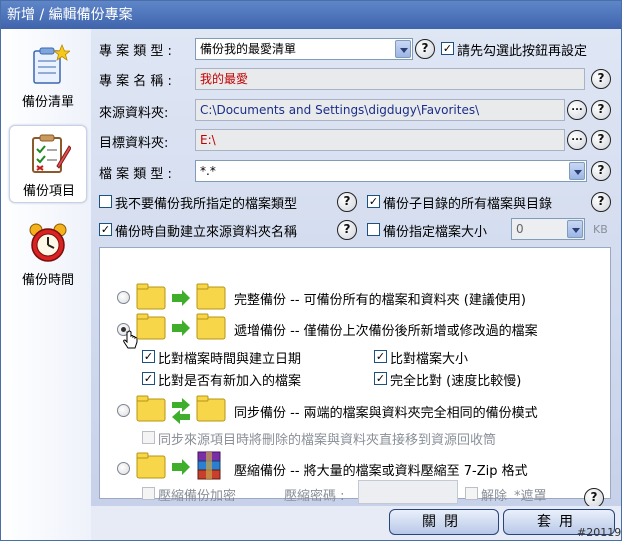 Image resolution: width=622 pixels, height=541 pixels. Describe the element at coordinates (373, 201) in the screenshot. I see `subdirs-checkbox: ✓` at that location.